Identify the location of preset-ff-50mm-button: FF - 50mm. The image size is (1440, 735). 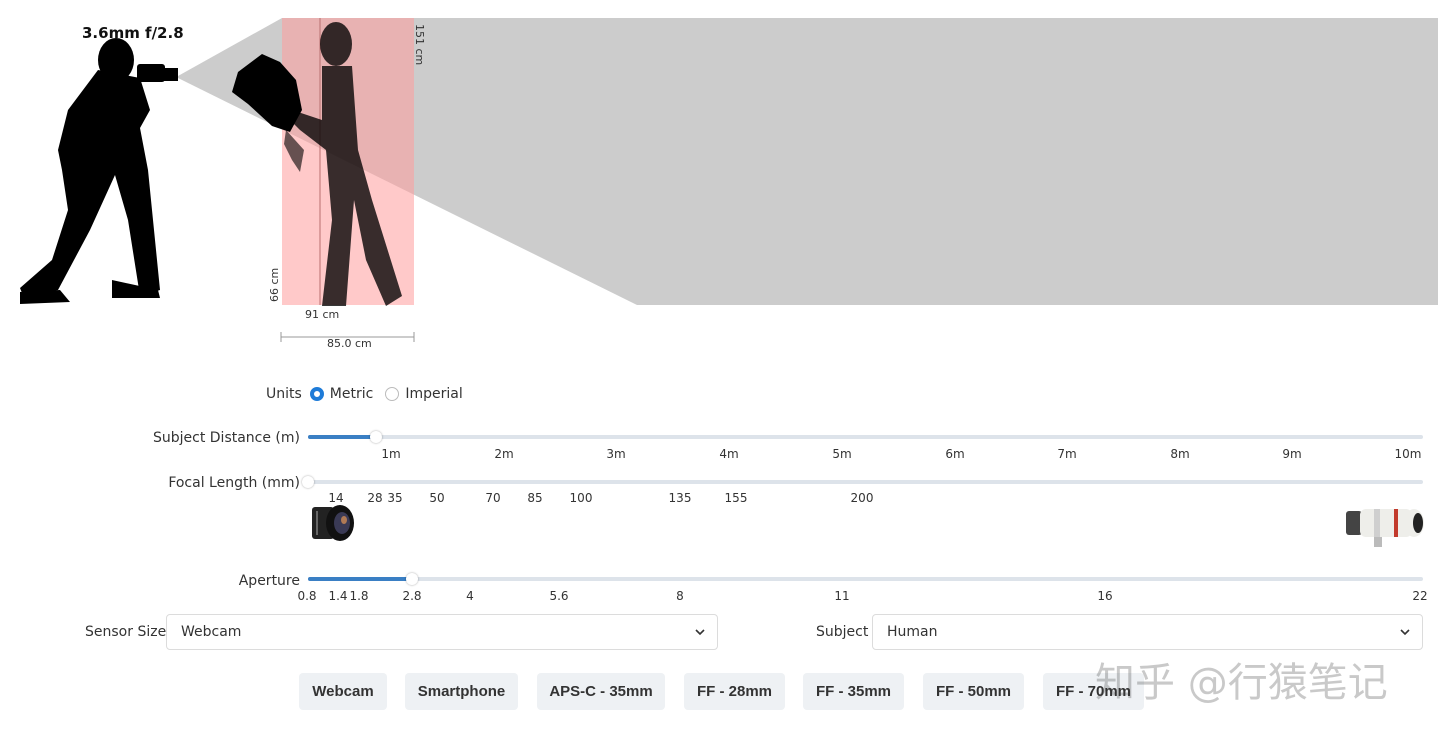
(973, 691).